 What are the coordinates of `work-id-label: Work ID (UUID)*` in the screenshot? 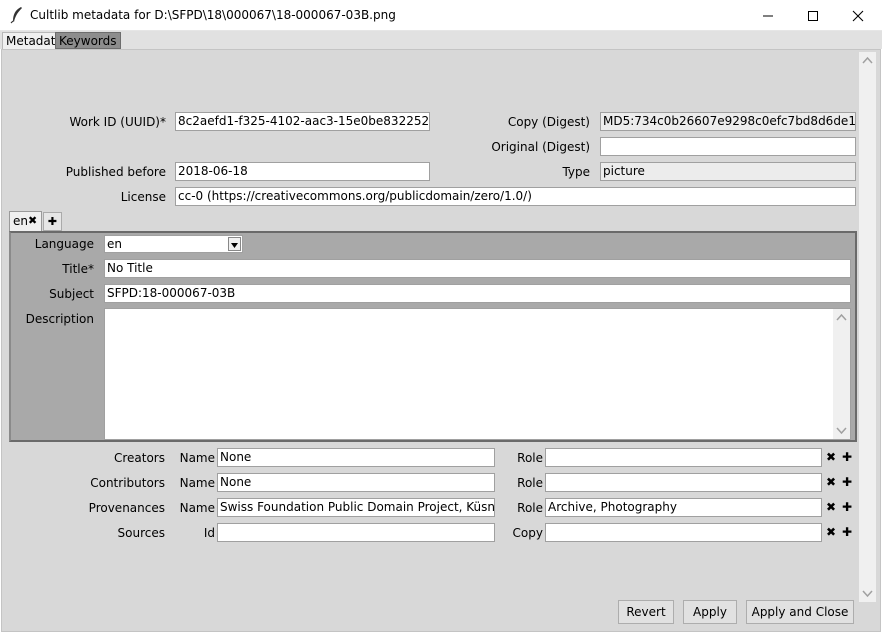 It's located at (117, 122).